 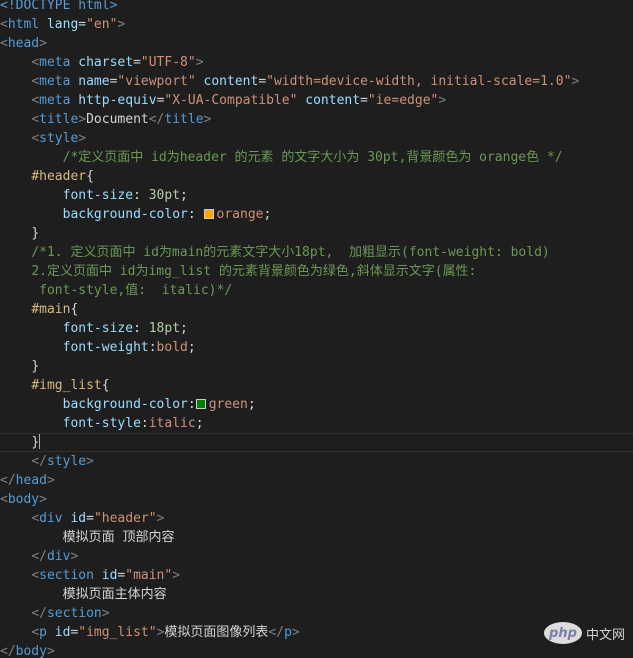 What do you see at coordinates (316, 556) in the screenshot?
I see `code-line: </div>` at bounding box center [316, 556].